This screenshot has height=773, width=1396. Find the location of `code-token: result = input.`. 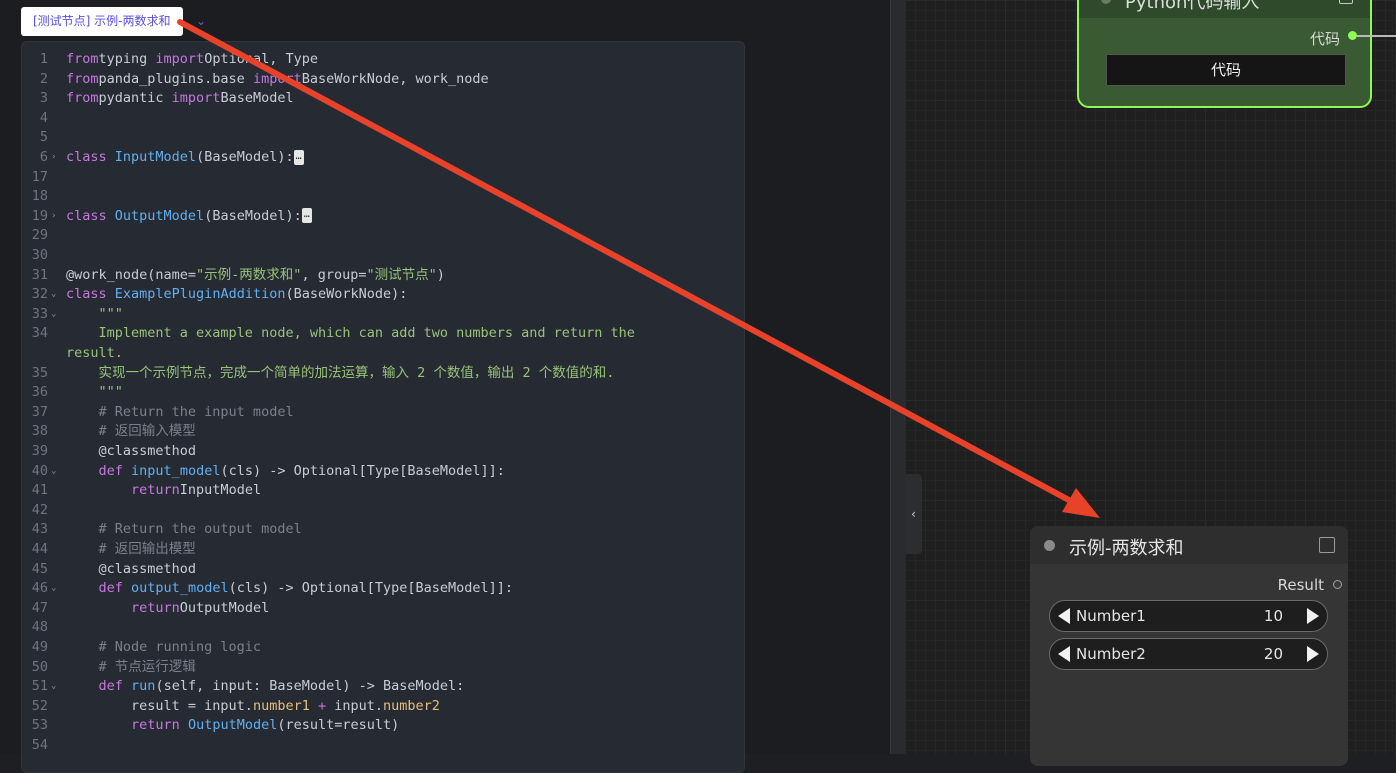

code-token: result = input. is located at coordinates (159, 705).